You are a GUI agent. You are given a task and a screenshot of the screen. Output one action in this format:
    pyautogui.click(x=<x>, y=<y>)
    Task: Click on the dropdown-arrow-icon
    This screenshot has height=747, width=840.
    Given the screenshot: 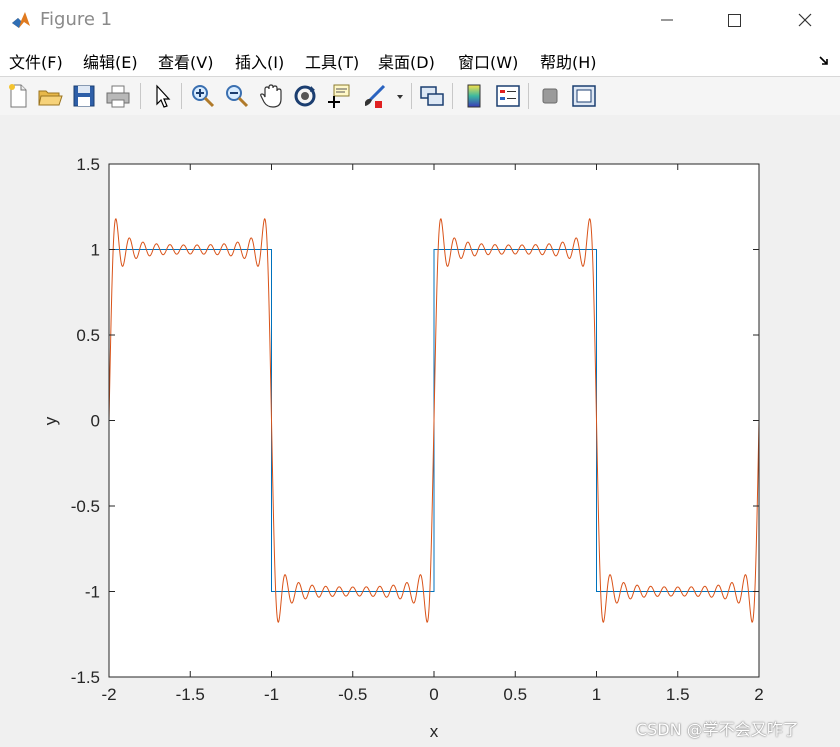 What is the action you would take?
    pyautogui.click(x=400, y=96)
    